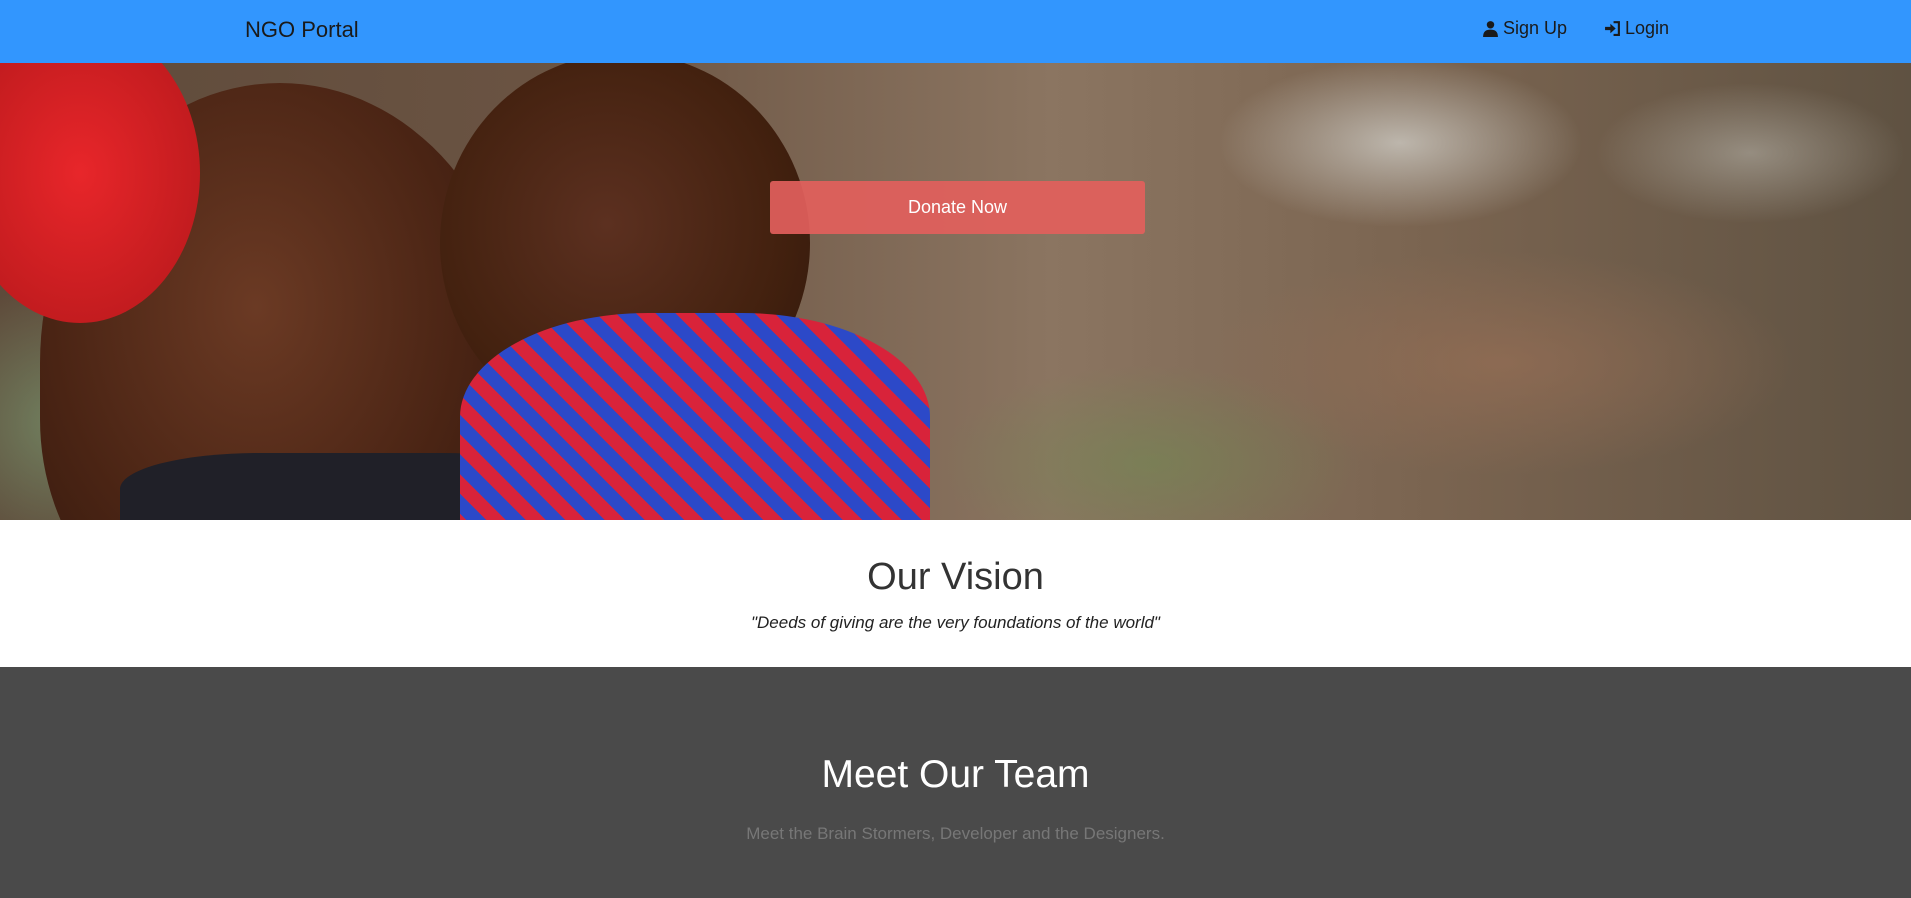 This screenshot has height=898, width=1911. What do you see at coordinates (1612, 28) in the screenshot?
I see `login-icon` at bounding box center [1612, 28].